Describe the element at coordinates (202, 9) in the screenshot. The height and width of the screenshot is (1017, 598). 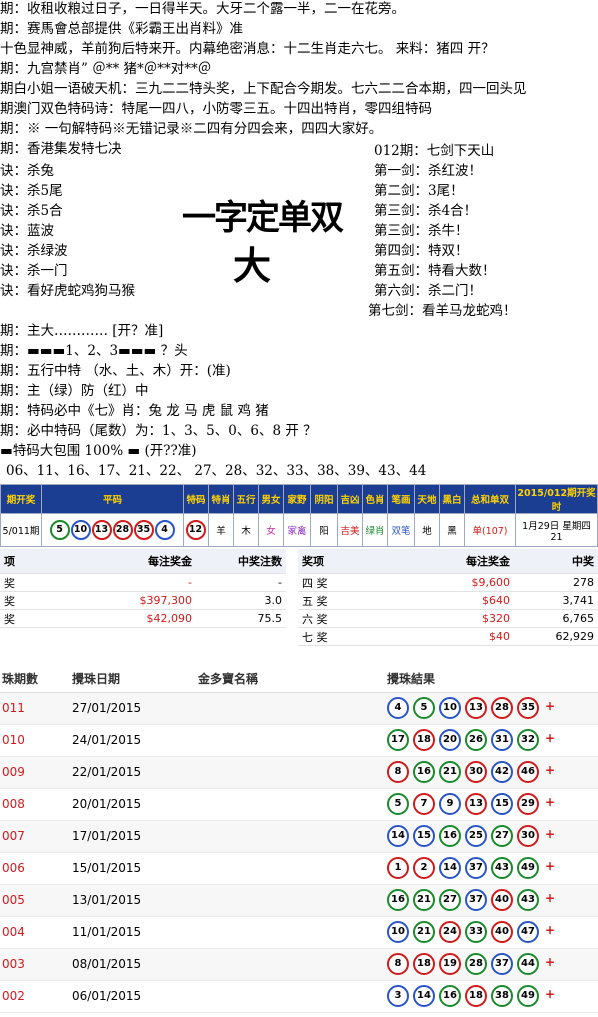
I see `text-line-1: 期：收租收粮过日子，一日得半天。大牙二个露一半，二一在花旁。` at that location.